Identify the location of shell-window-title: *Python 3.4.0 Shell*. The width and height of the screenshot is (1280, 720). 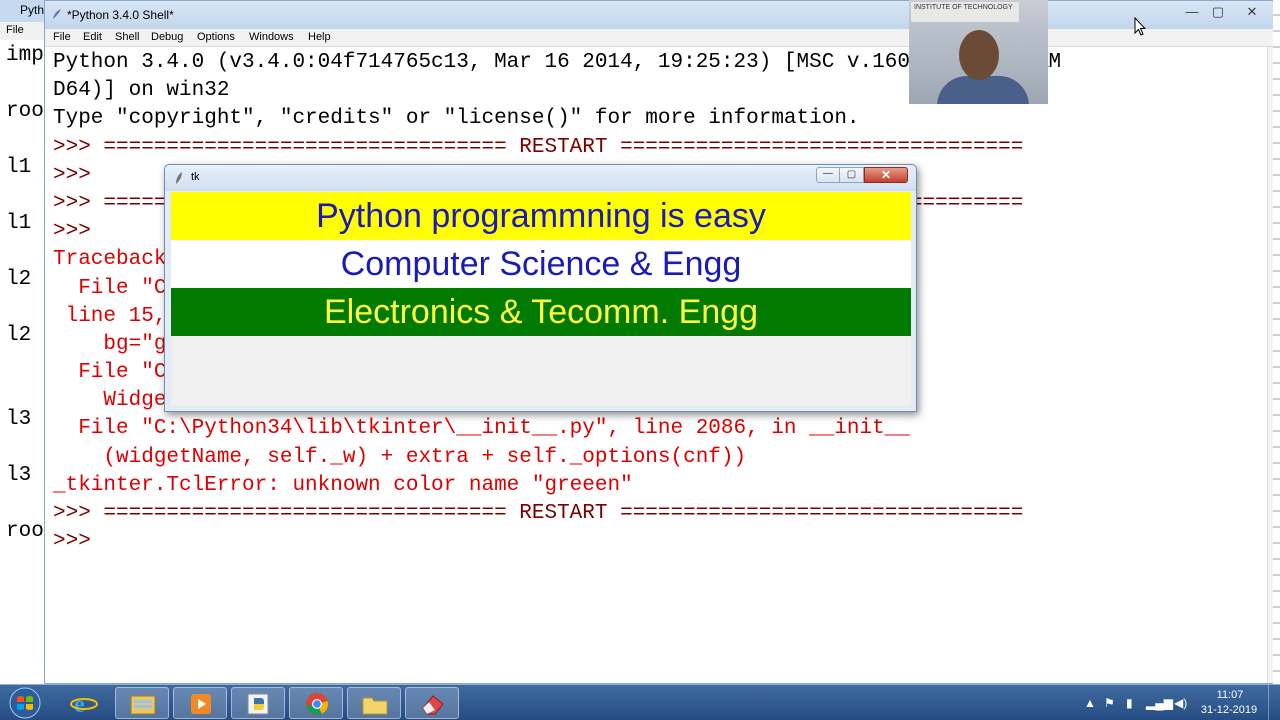
(120, 15).